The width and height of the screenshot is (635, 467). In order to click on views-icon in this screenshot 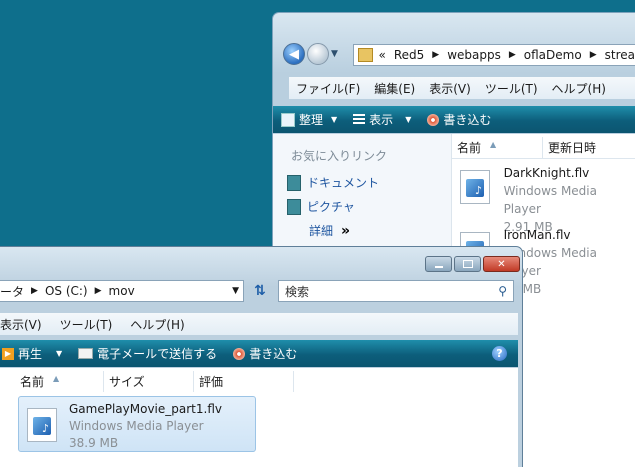, I will do `click(359, 119)`.